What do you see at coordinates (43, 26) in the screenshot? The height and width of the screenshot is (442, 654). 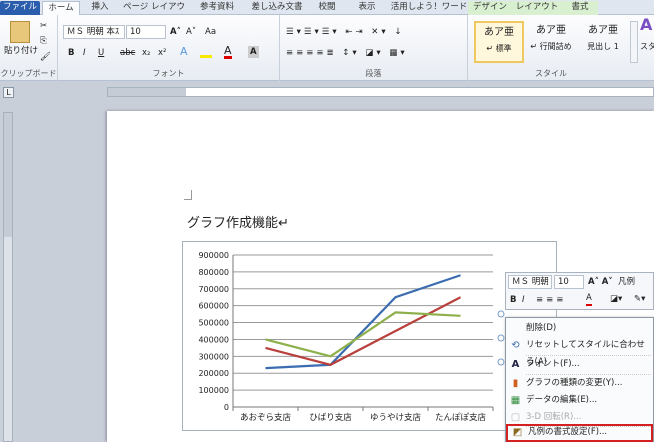 I see `cut-icon: ✂` at bounding box center [43, 26].